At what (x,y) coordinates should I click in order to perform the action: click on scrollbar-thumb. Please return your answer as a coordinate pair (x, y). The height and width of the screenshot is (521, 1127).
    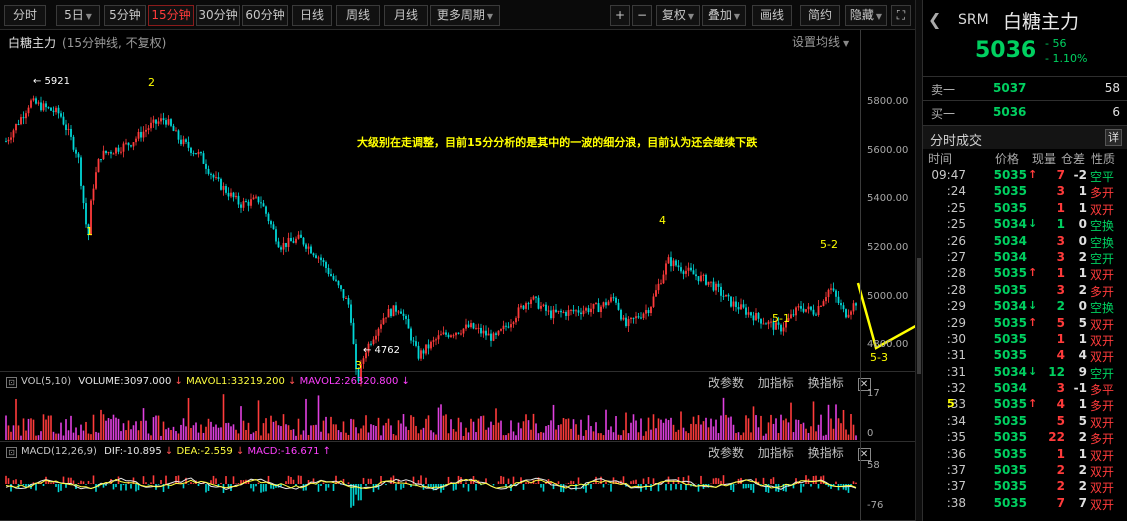
    Looking at the image, I should click on (919, 316).